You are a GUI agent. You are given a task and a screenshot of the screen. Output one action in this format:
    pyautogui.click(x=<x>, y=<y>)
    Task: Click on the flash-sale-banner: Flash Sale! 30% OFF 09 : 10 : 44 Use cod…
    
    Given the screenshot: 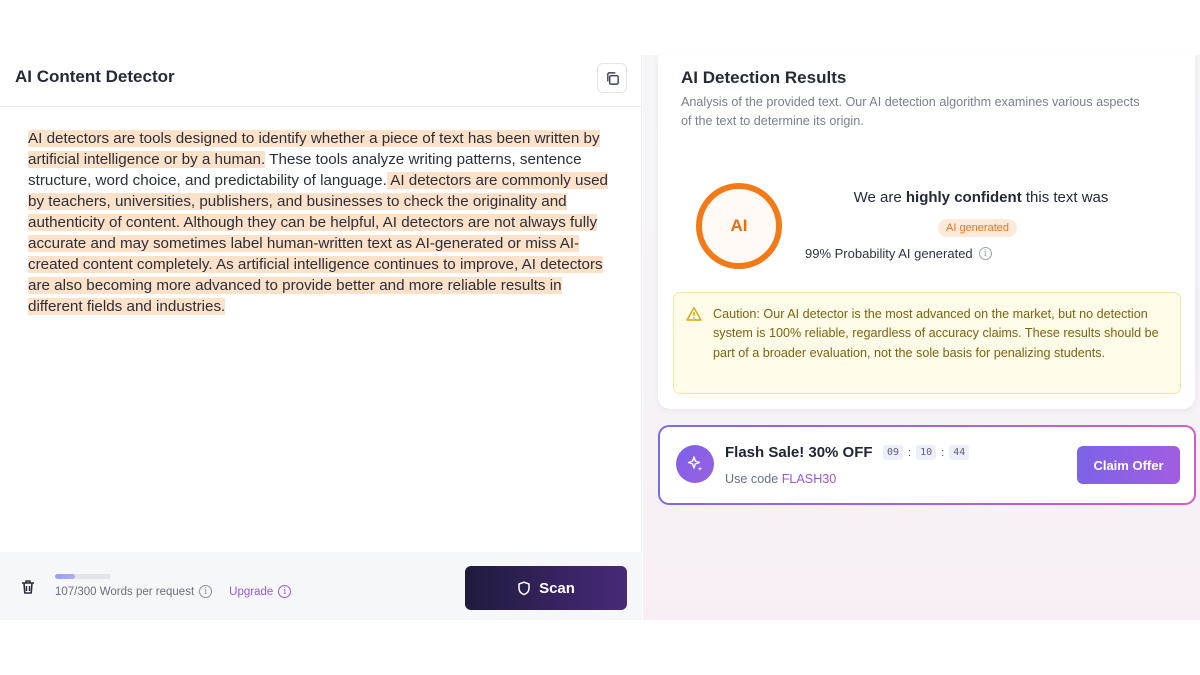 What is the action you would take?
    pyautogui.click(x=927, y=465)
    